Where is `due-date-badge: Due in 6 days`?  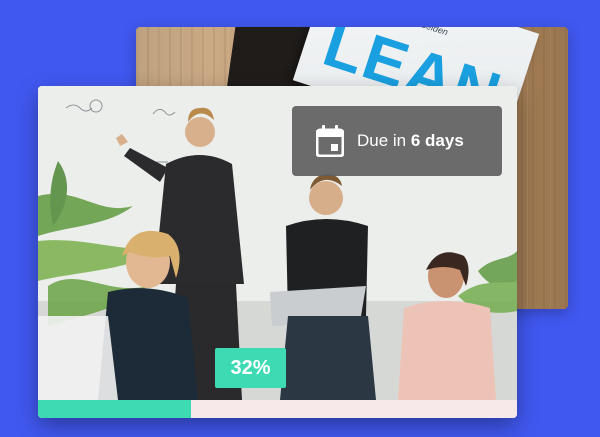 due-date-badge: Due in 6 days is located at coordinates (397, 141).